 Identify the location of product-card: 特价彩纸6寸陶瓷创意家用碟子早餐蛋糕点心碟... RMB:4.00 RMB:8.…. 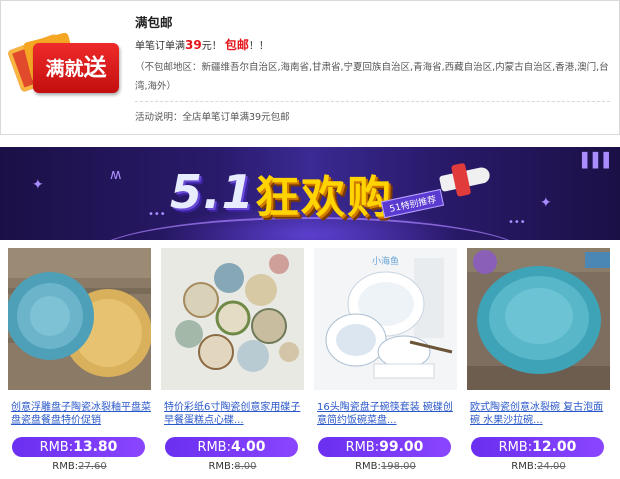
(232, 362).